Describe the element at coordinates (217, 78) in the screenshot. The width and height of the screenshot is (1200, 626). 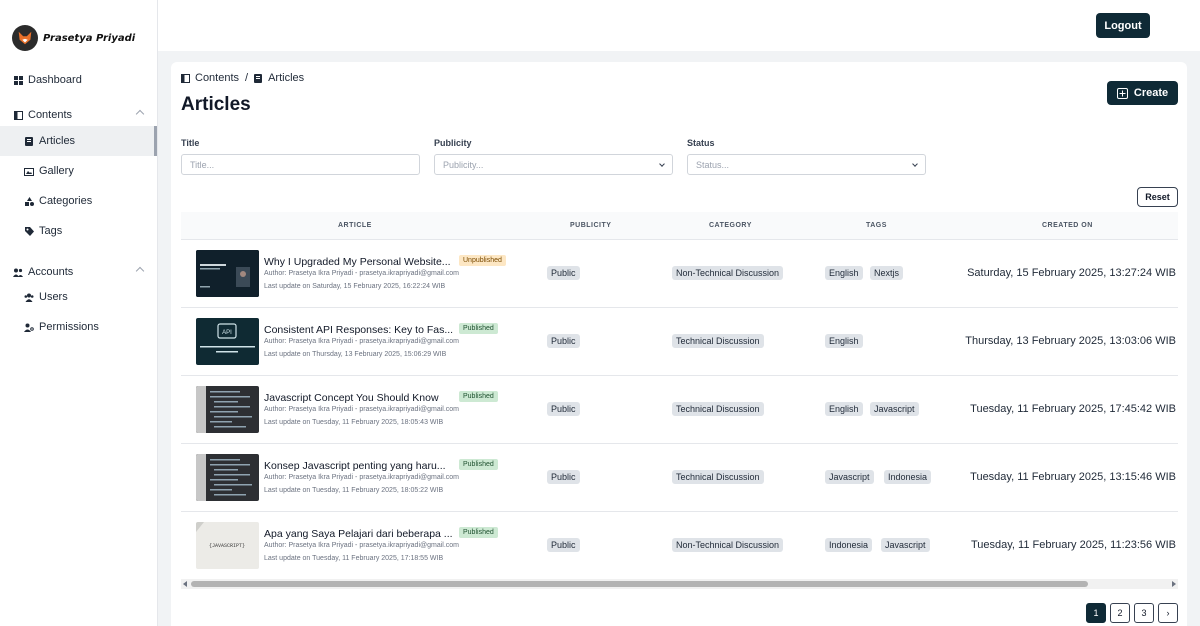
I see `breadcrumb-contents: Contents` at that location.